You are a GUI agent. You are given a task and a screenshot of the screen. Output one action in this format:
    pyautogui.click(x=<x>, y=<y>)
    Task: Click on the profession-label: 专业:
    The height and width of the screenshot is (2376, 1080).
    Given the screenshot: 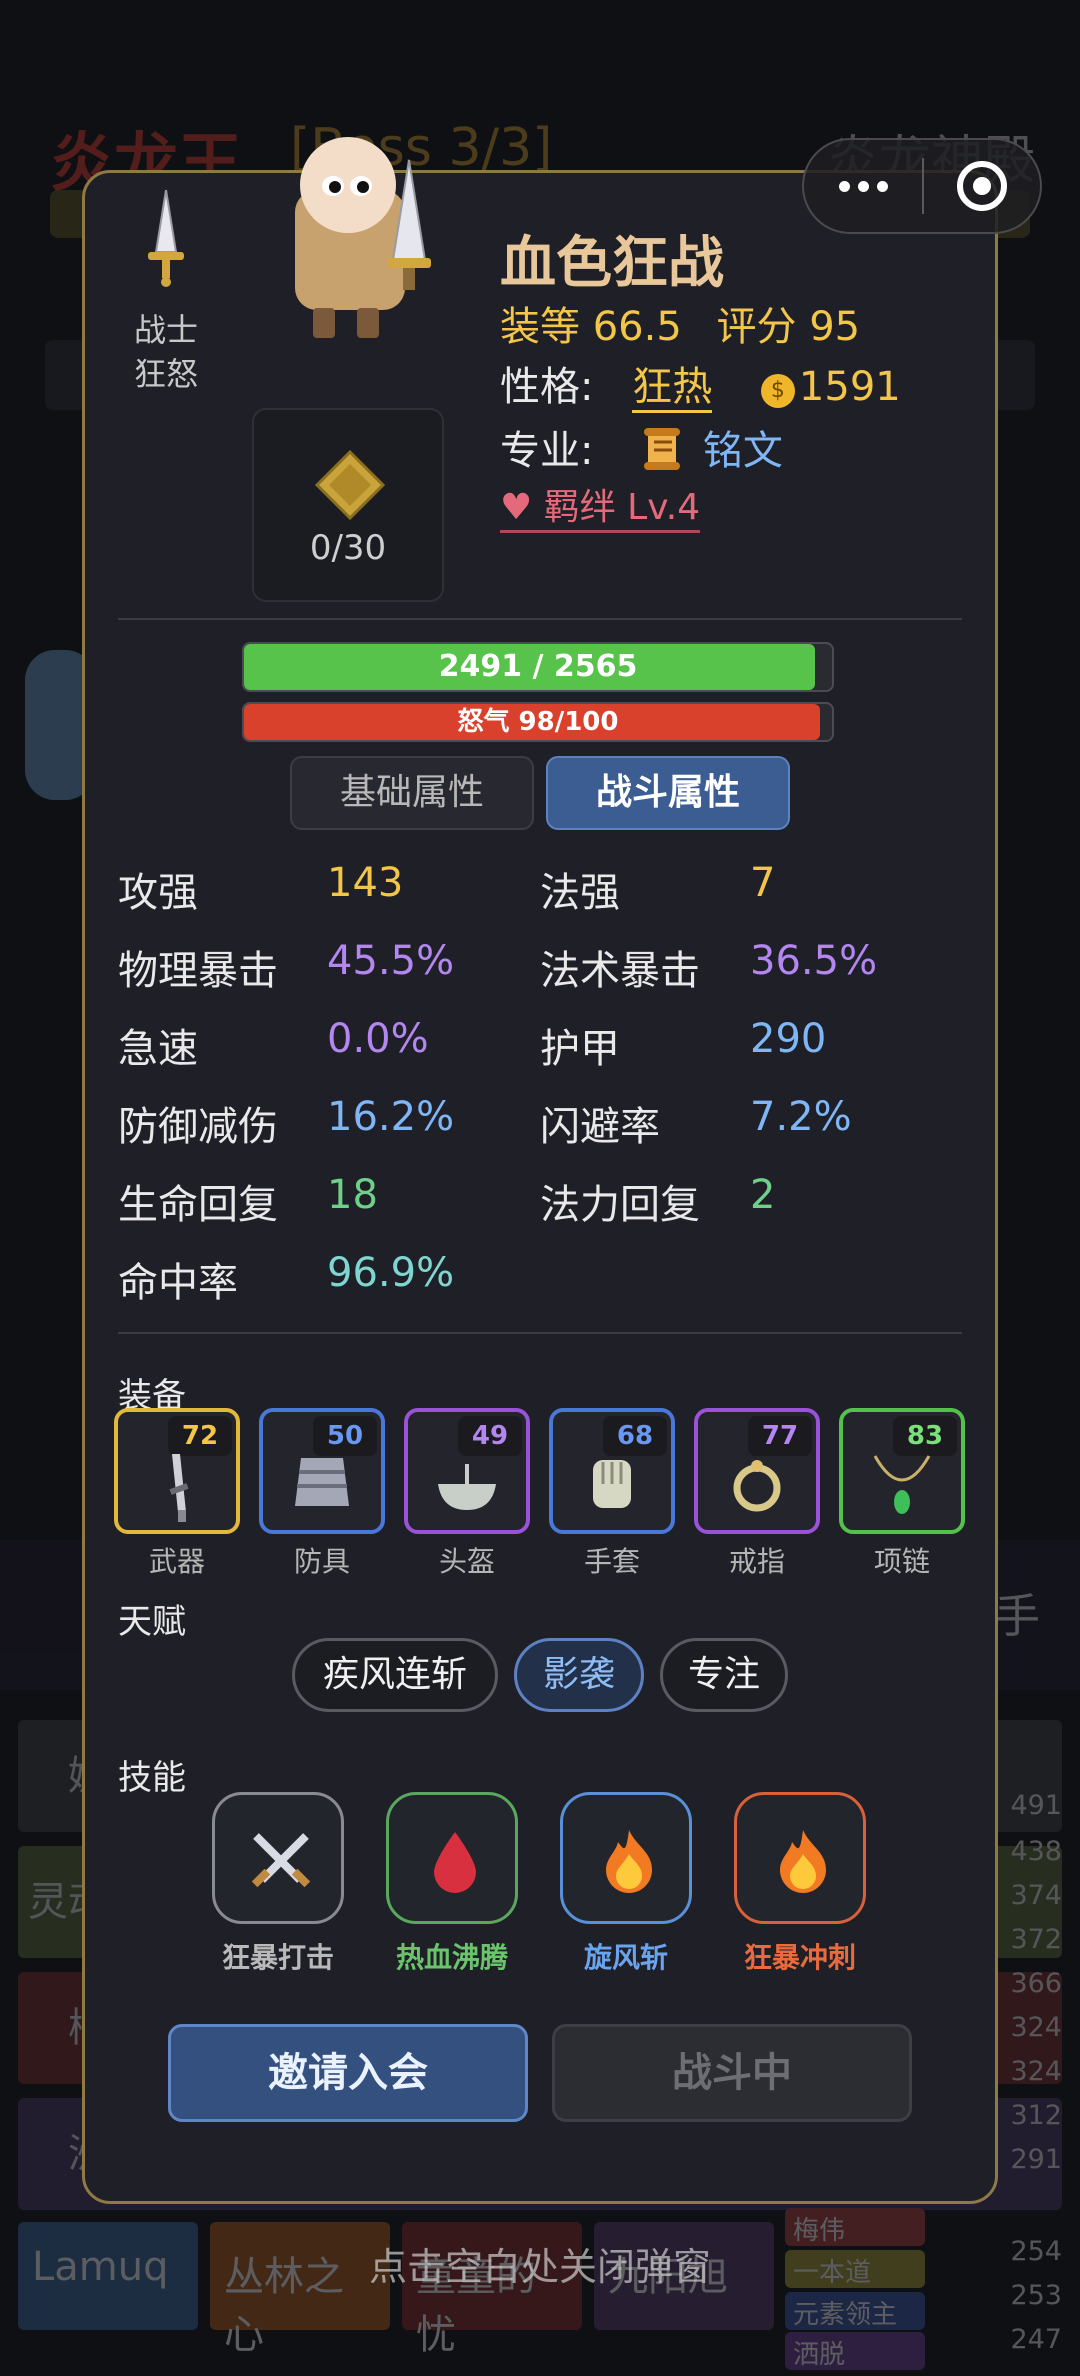 What is the action you would take?
    pyautogui.click(x=547, y=451)
    